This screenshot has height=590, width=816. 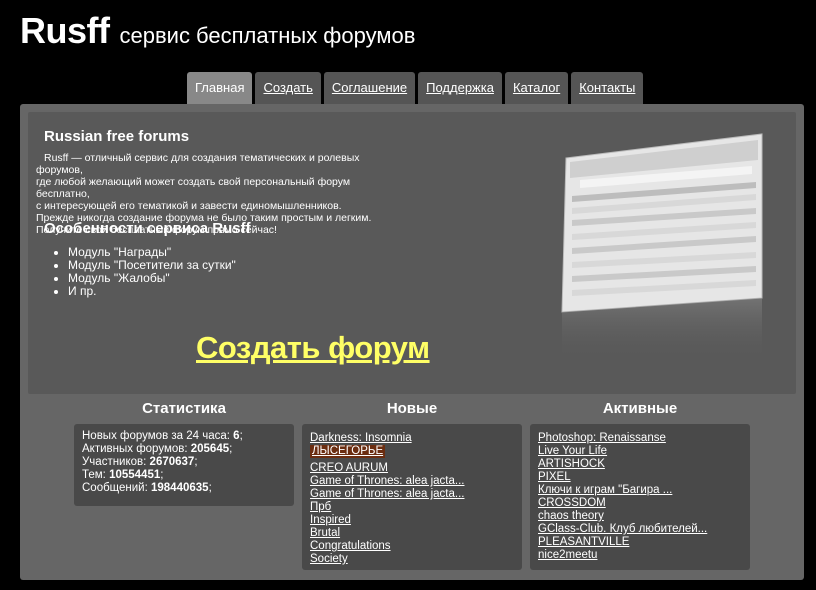 What do you see at coordinates (348, 451) in the screenshot?
I see `new-forum-link-highlighted: ЛЫСЕГОРЬЕ` at bounding box center [348, 451].